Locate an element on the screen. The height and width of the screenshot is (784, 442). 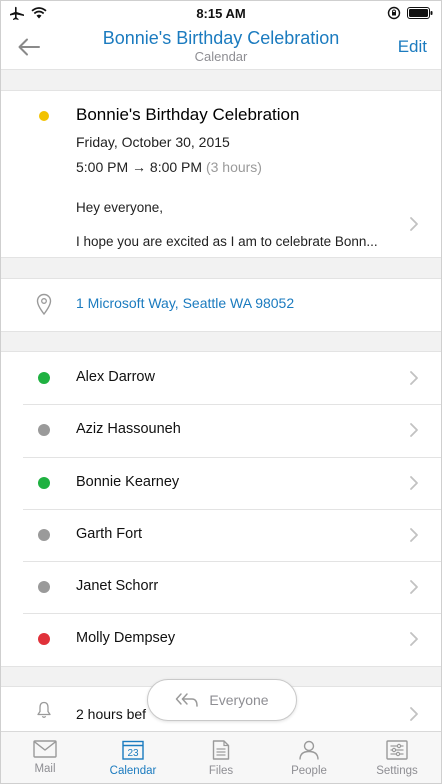
tab-label: Settings is located at coordinates (397, 771).